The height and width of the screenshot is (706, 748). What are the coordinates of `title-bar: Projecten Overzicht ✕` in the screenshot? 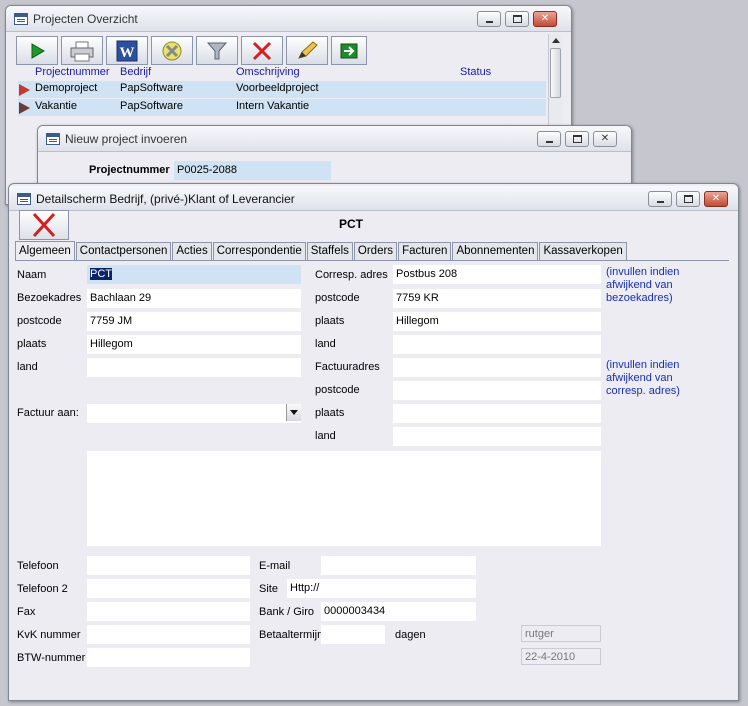 It's located at (288, 19).